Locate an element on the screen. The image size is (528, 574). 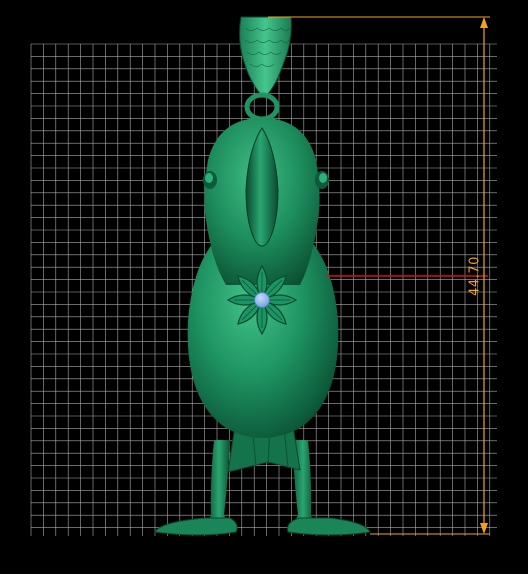
right-foot is located at coordinates (329, 526).